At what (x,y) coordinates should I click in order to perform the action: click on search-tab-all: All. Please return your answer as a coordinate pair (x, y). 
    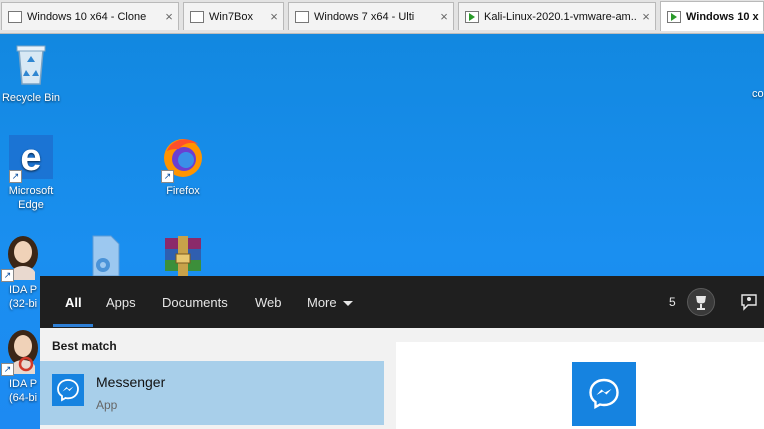
    Looking at the image, I should click on (73, 302).